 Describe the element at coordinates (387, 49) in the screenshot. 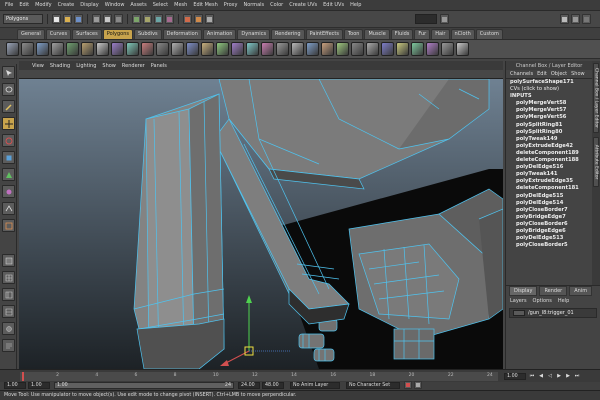

I see `shelf-insert-loop-icon` at that location.